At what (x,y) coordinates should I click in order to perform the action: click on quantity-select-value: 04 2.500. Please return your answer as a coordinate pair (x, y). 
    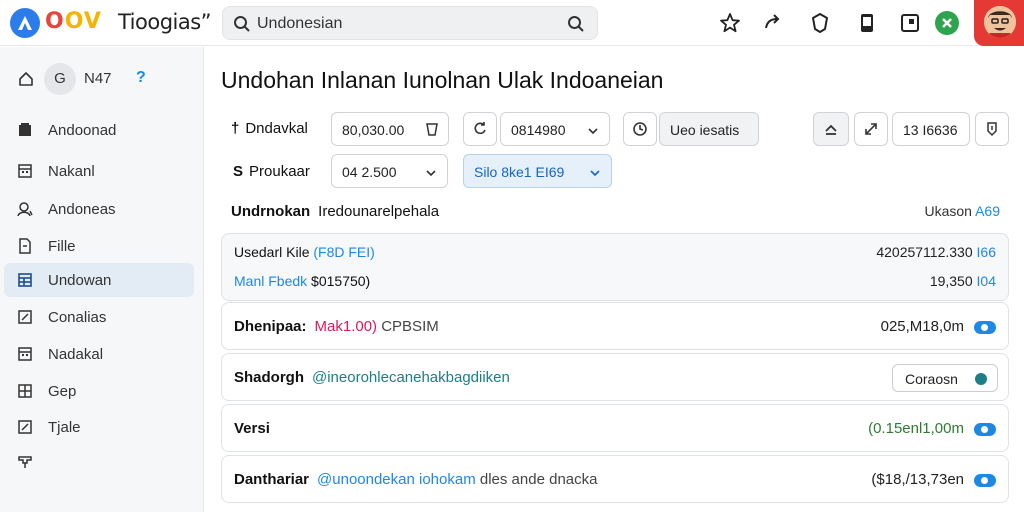
    Looking at the image, I should click on (369, 172).